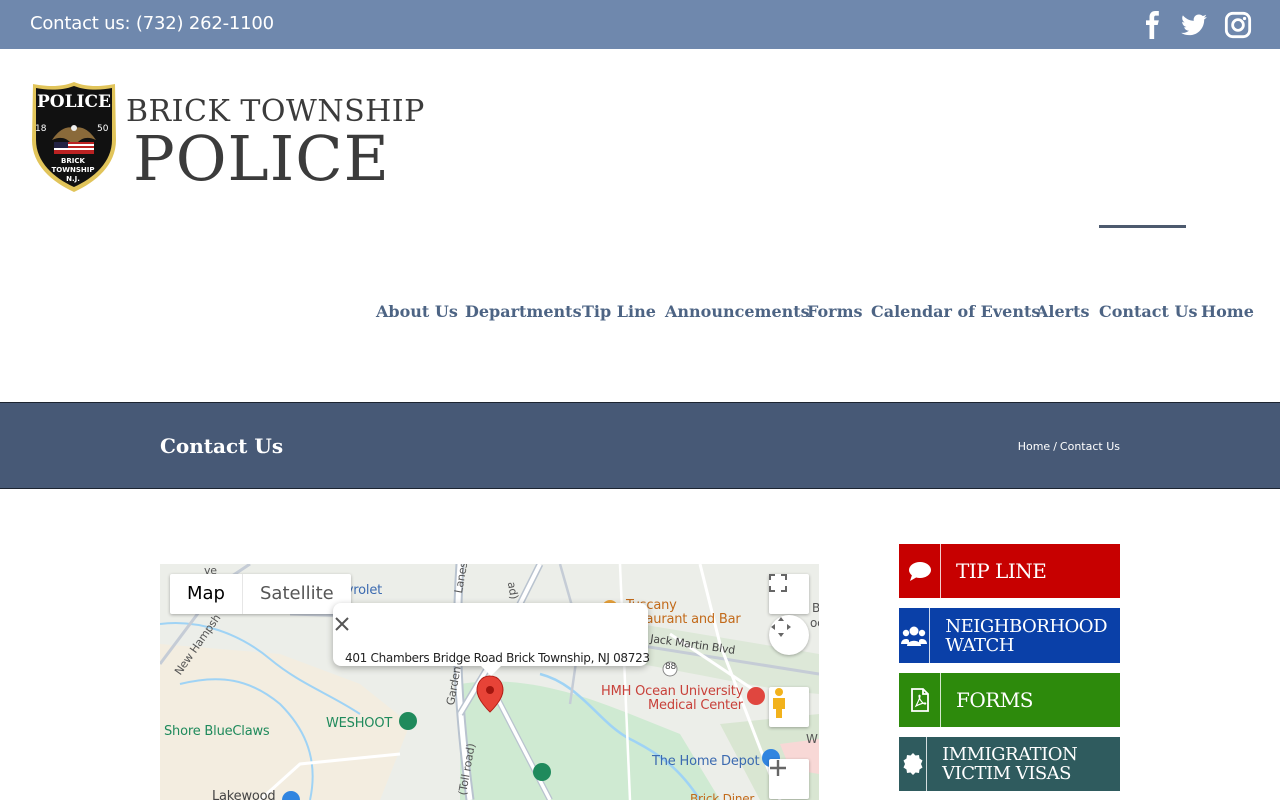 This screenshot has height=800, width=1280. I want to click on nav-home: Home, so click(1227, 311).